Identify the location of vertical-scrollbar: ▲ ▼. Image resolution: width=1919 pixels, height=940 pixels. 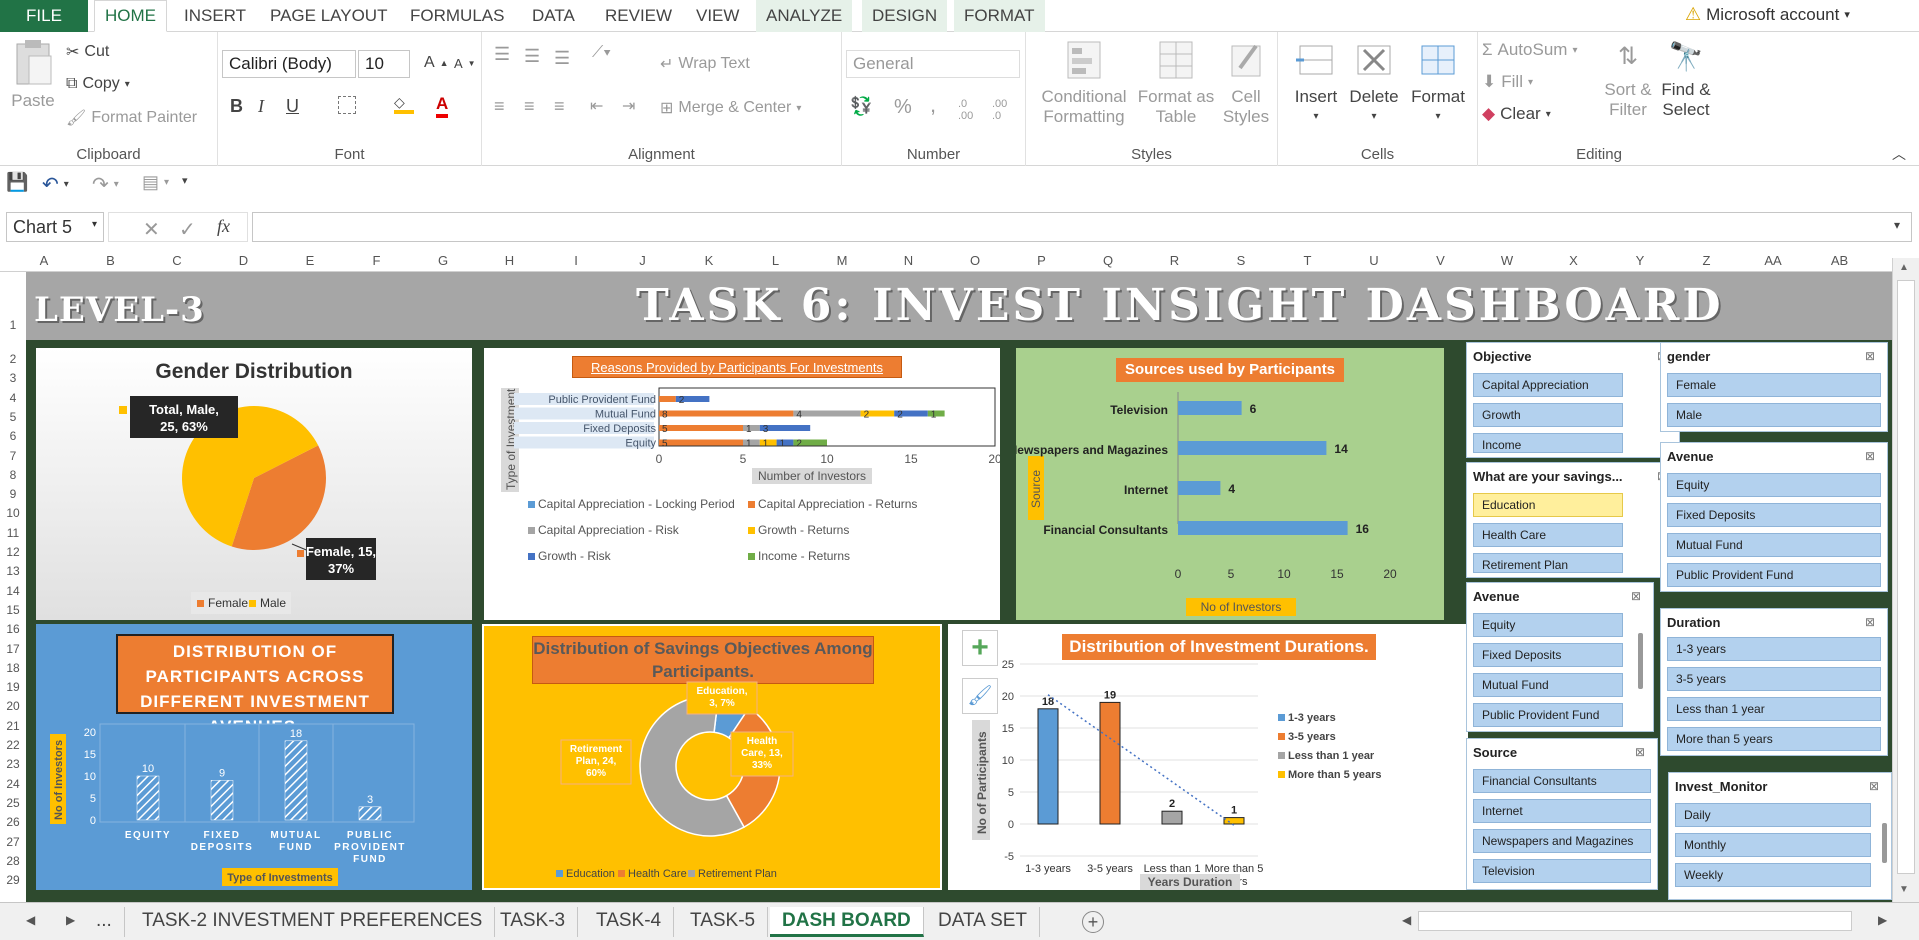
(1905, 580).